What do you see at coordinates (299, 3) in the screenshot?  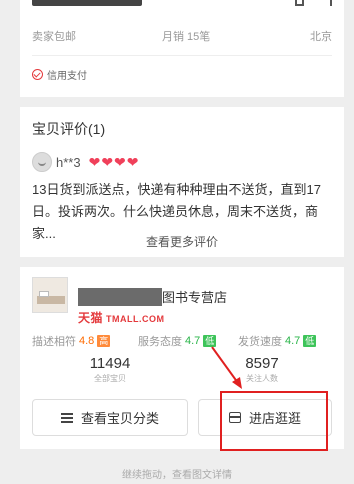 I see `share-icon` at bounding box center [299, 3].